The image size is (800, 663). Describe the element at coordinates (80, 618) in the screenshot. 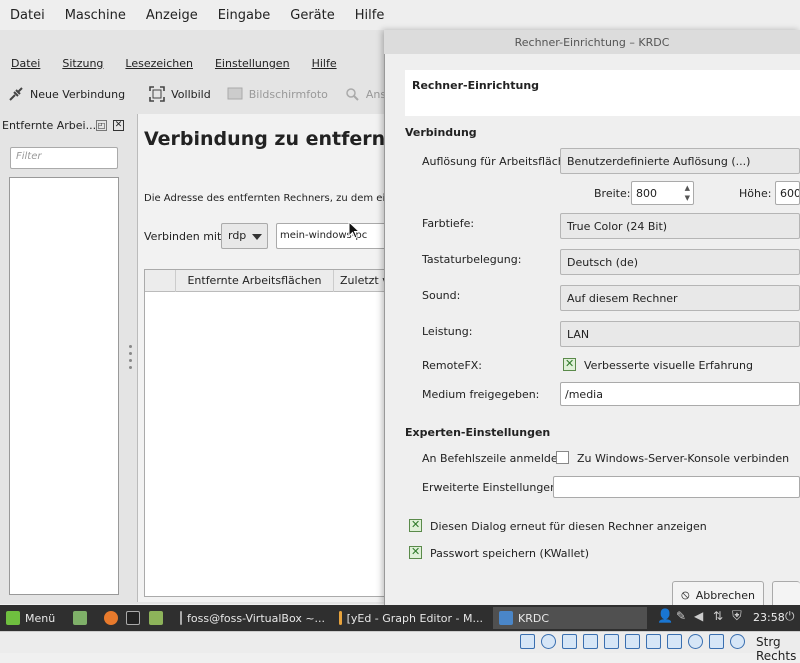

I see `show-desktop-icon` at that location.